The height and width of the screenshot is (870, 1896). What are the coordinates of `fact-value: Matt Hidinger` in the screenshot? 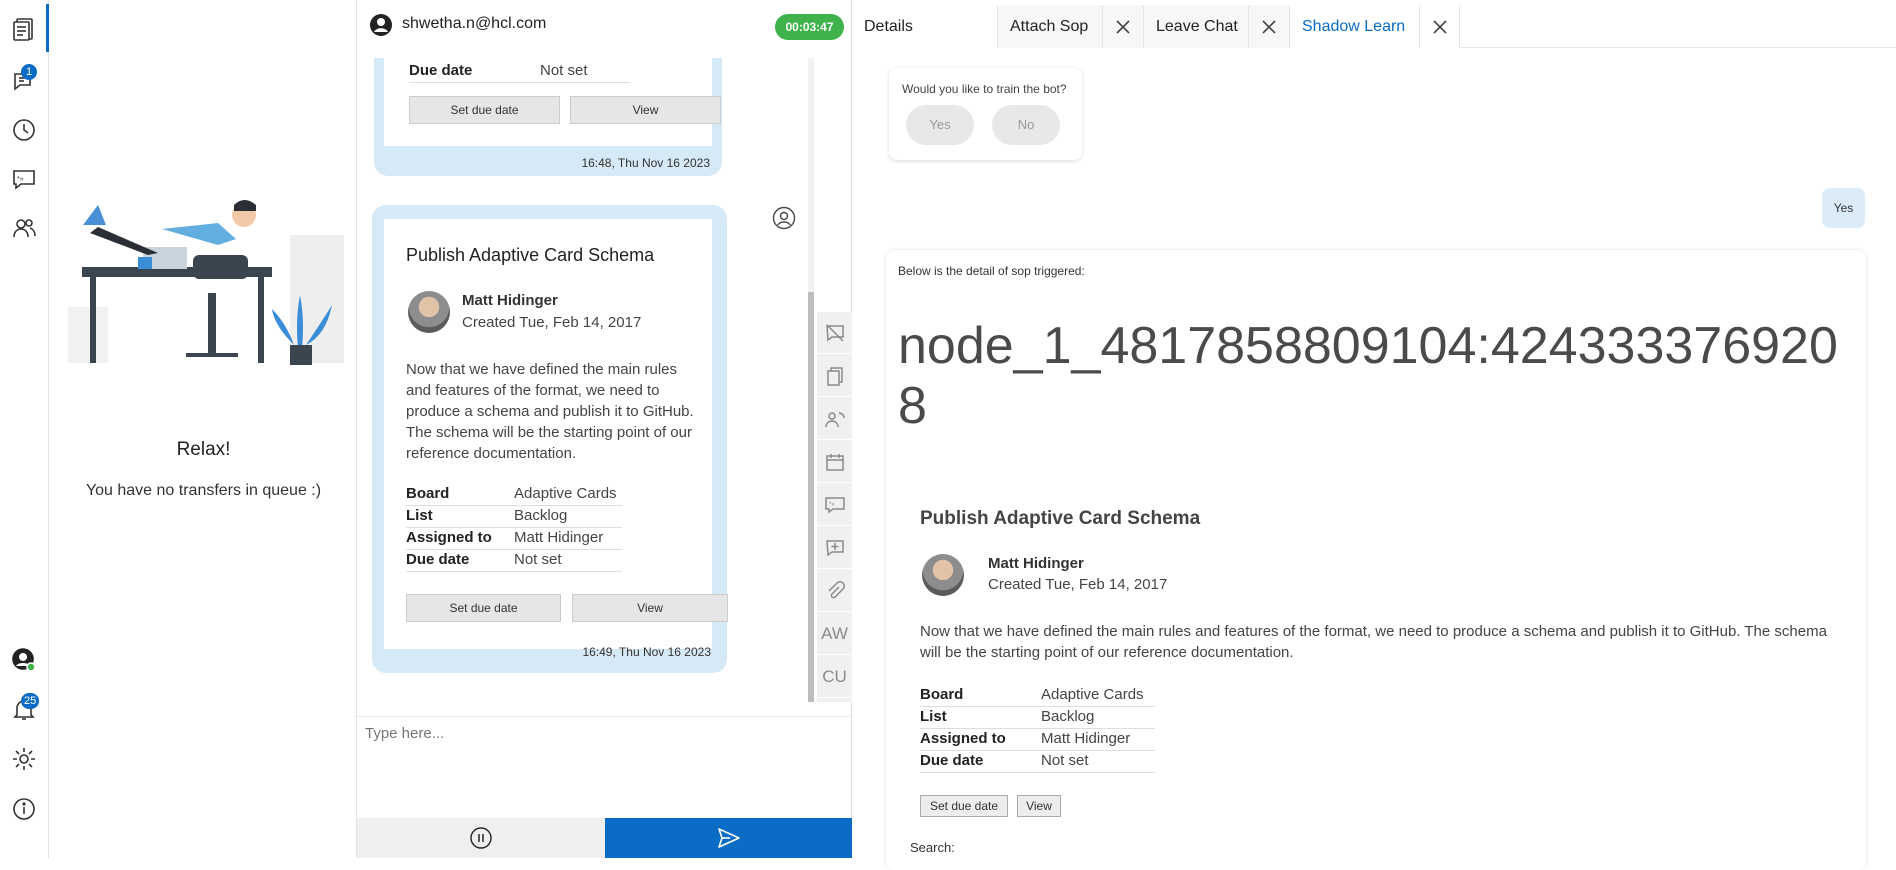 It's located at (559, 537).